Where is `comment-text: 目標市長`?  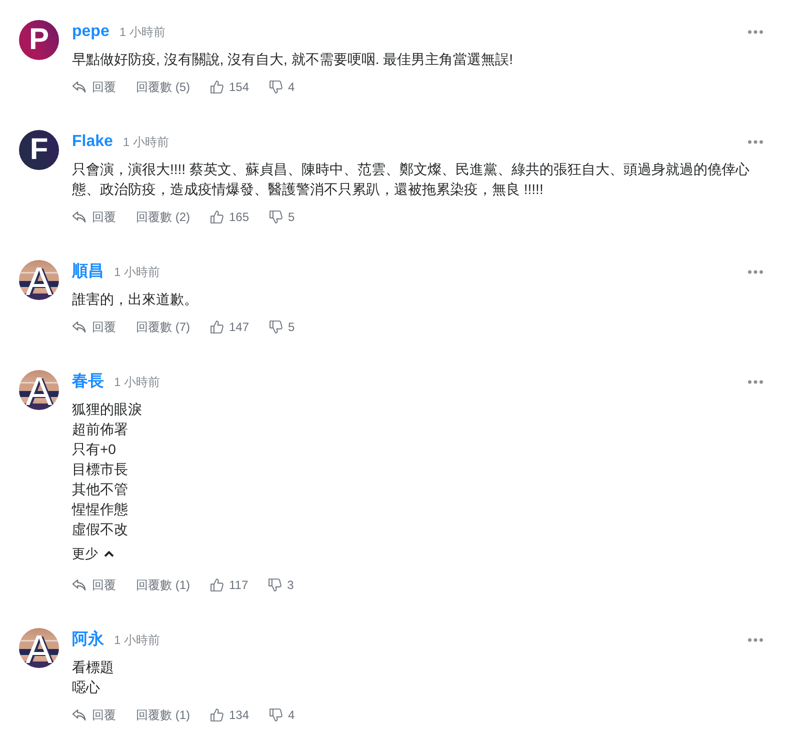 comment-text: 目標市長 is located at coordinates (100, 469).